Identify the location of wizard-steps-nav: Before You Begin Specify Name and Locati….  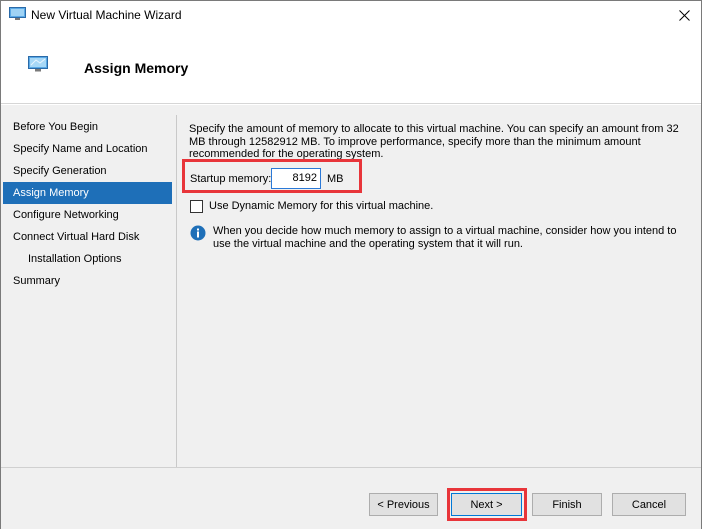
(87, 204).